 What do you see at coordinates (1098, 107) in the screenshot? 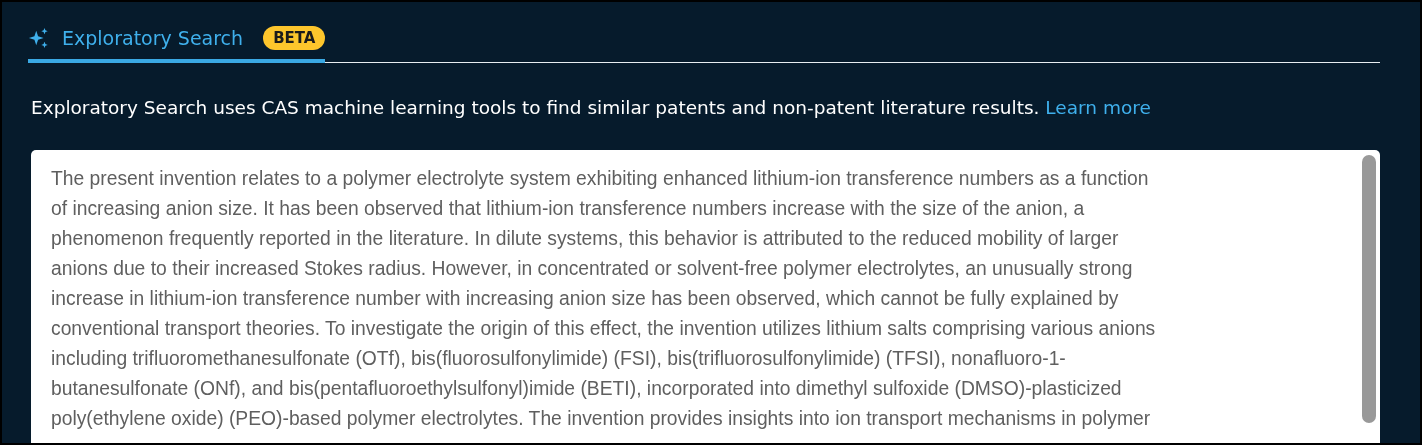
I see `learn-more-link: Learn more` at bounding box center [1098, 107].